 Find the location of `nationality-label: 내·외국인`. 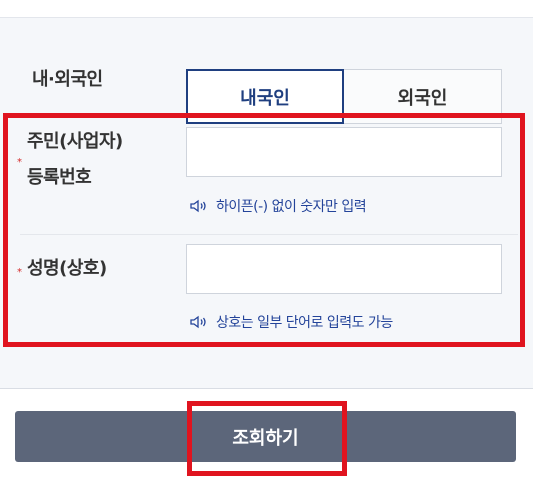

nationality-label: 내·외국인 is located at coordinates (67, 79).